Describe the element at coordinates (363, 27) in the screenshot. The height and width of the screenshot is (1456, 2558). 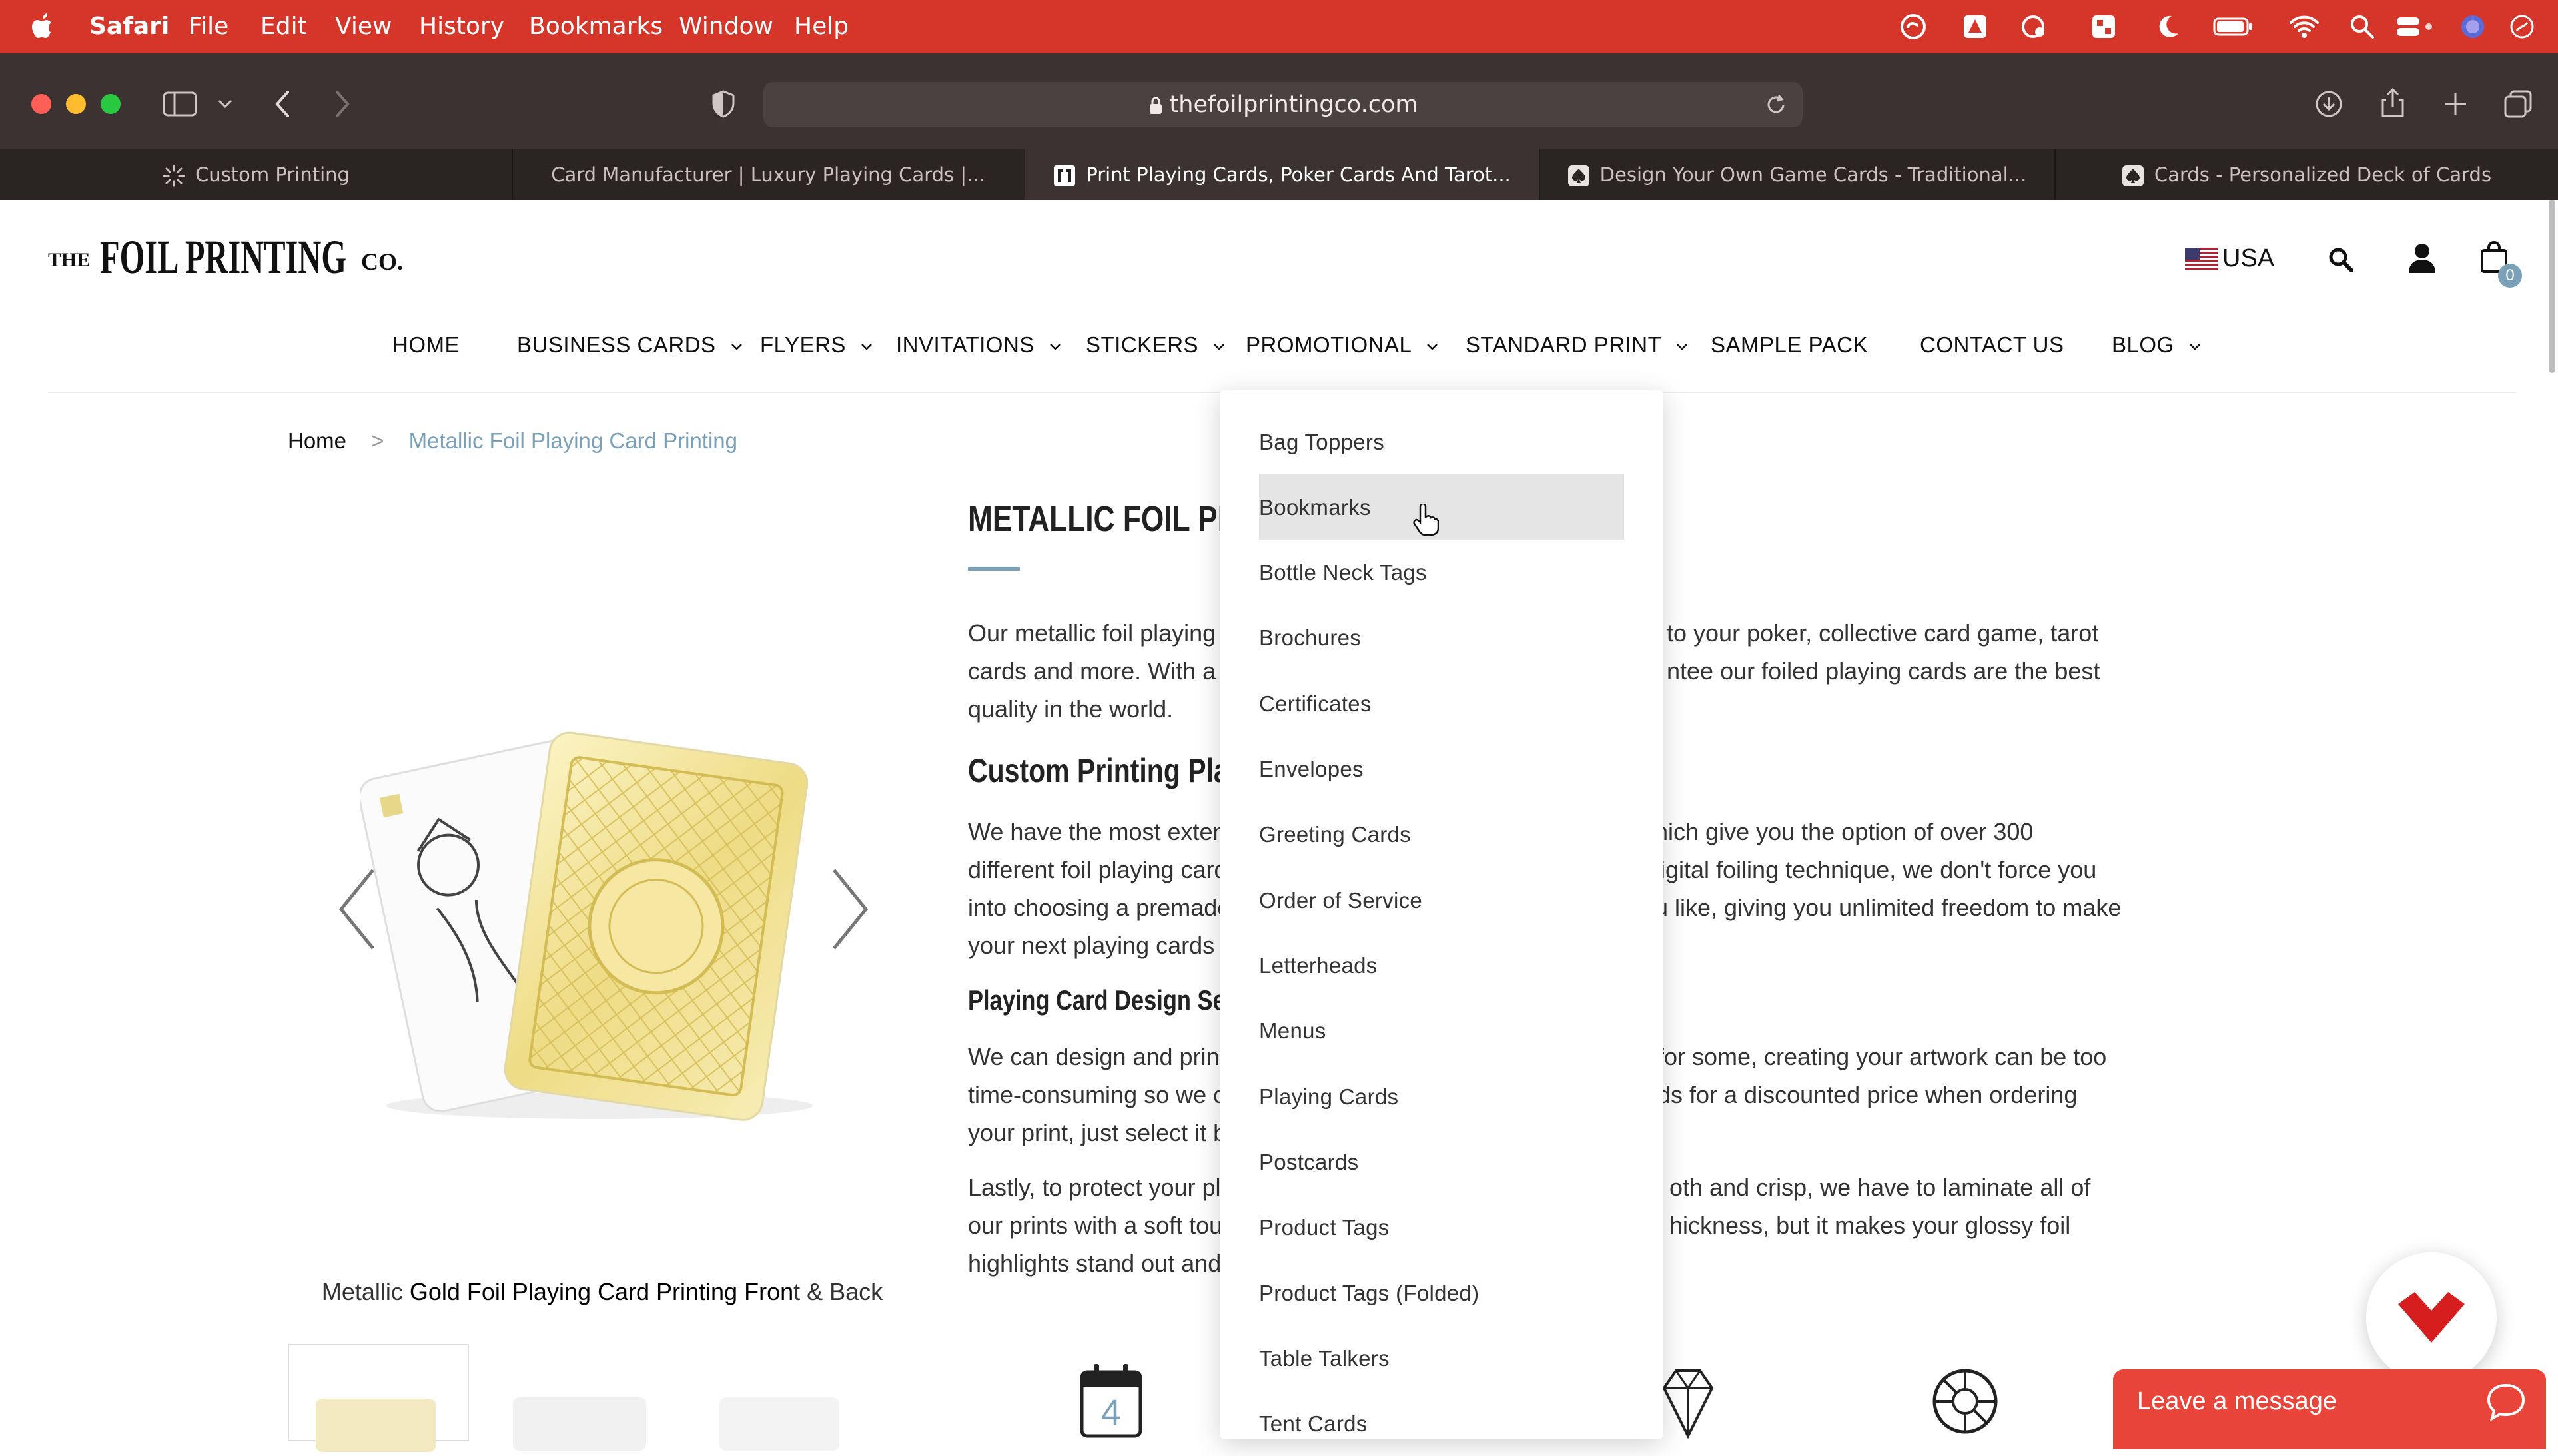
I see `menu-view: View` at that location.